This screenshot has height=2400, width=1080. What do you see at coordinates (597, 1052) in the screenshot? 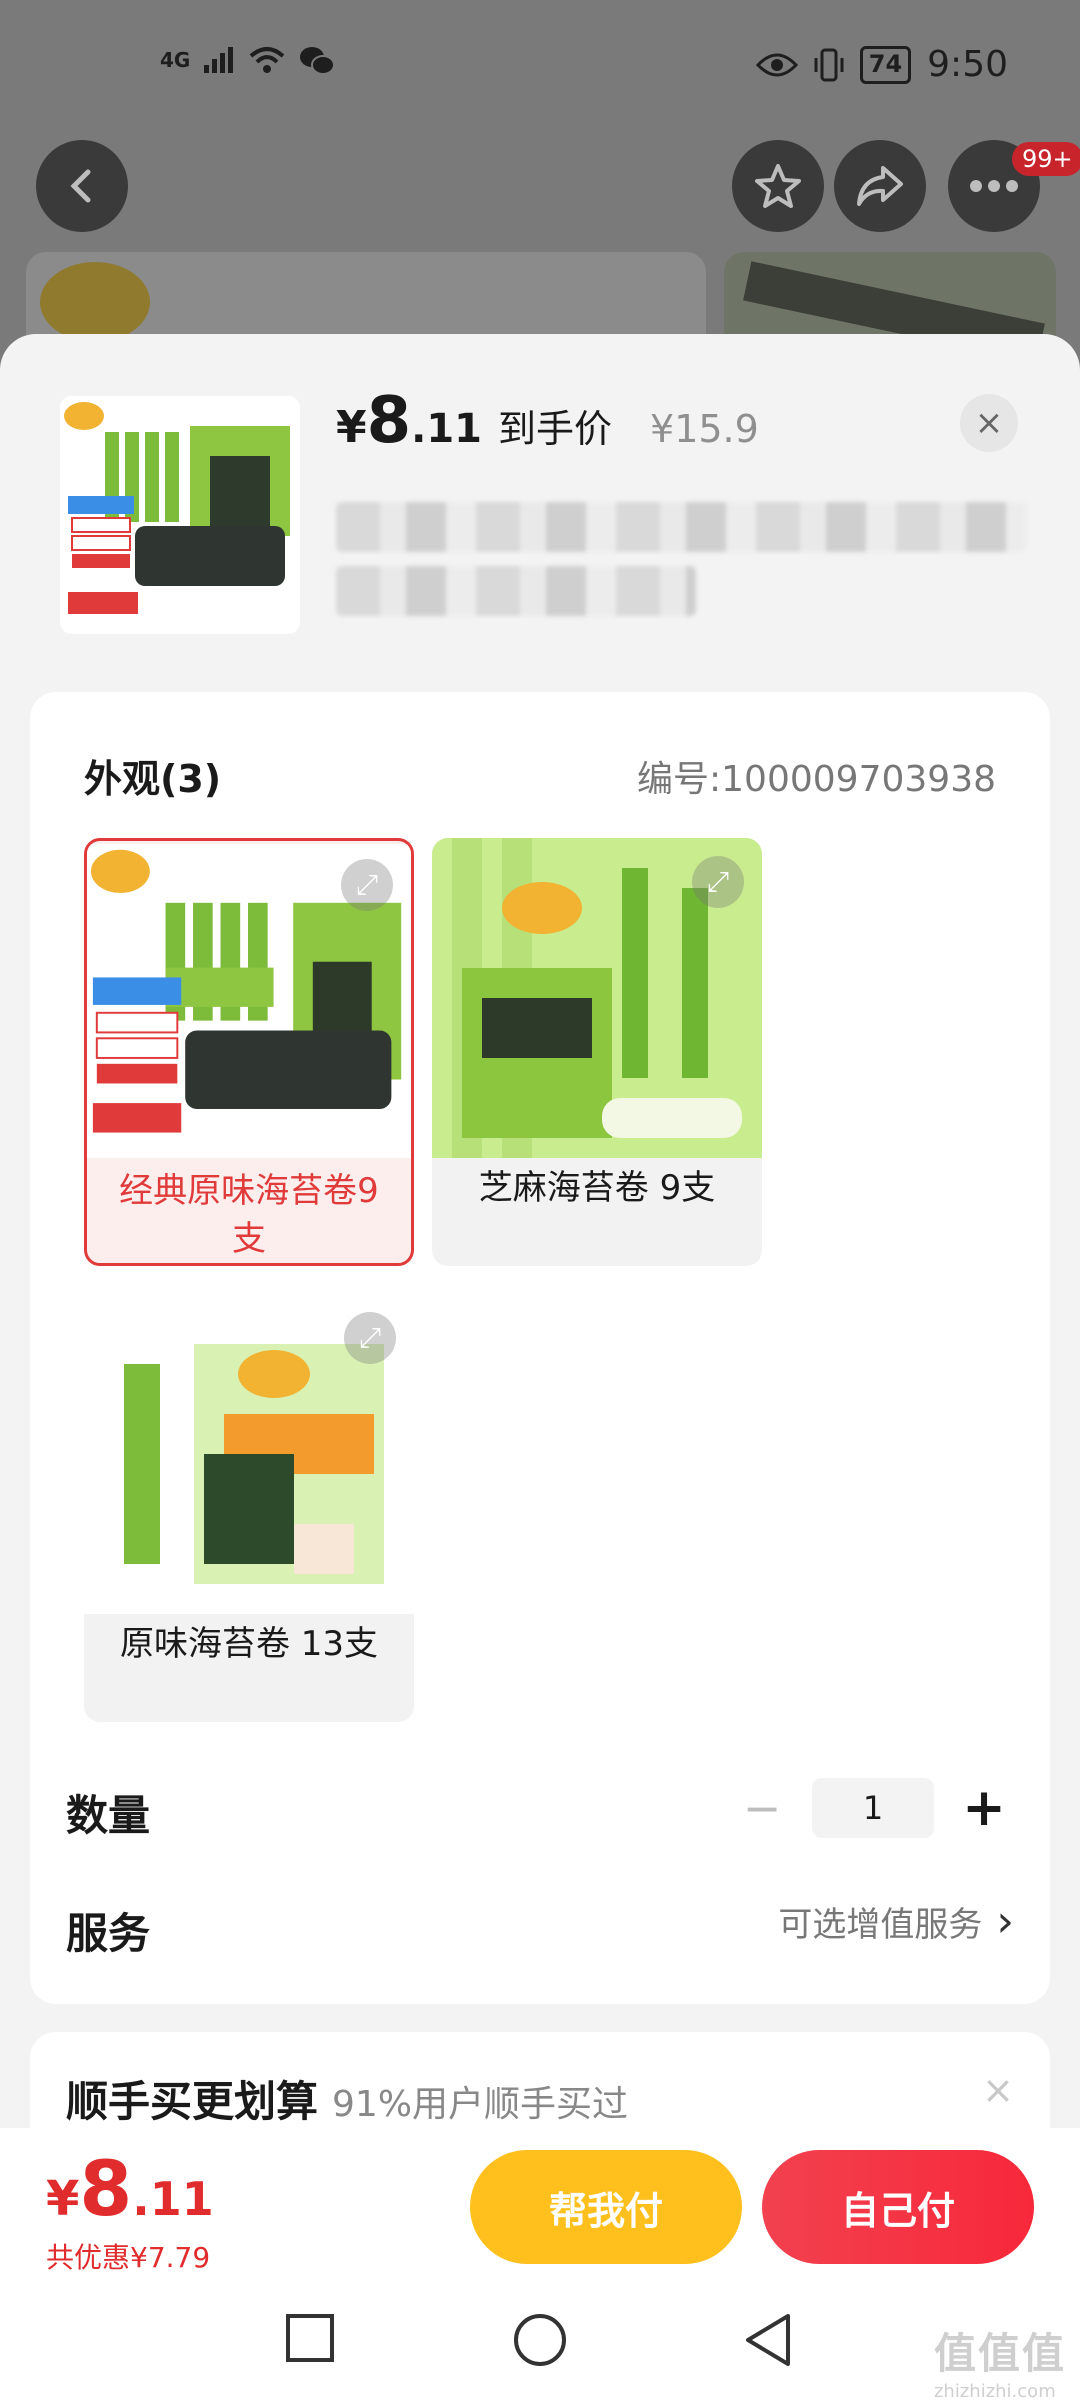
I see `variant-option-sesame-9: ⤢ 芝麻海苔卷 9支` at bounding box center [597, 1052].